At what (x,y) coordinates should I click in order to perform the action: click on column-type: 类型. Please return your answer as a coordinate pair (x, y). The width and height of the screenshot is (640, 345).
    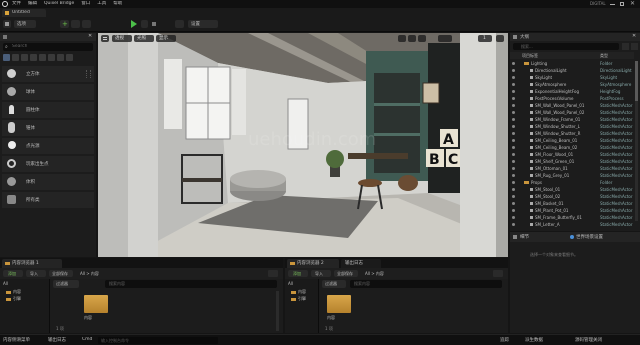
    Looking at the image, I should click on (604, 55).